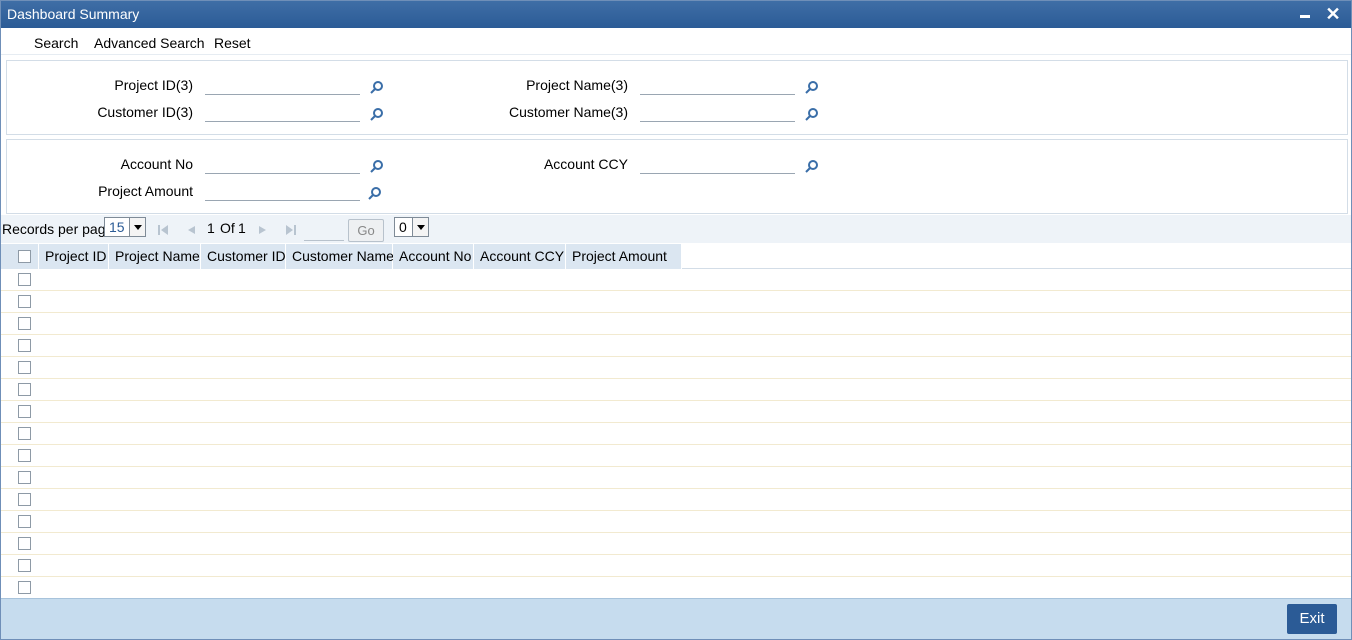 The height and width of the screenshot is (640, 1352). What do you see at coordinates (149, 43) in the screenshot?
I see `advanced-search-button: Advanced Search` at bounding box center [149, 43].